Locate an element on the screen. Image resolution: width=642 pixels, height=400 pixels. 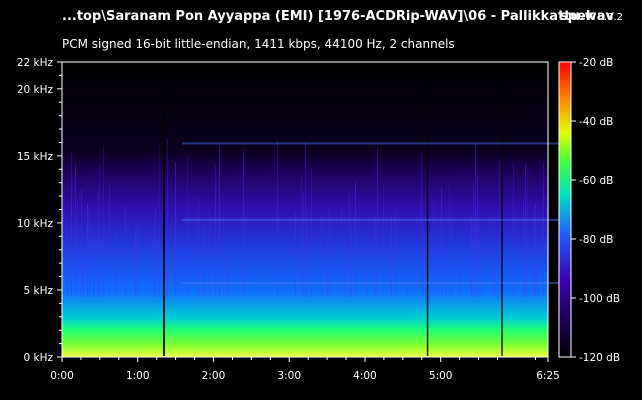
color-tick-label: -80 dB is located at coordinates (596, 240).